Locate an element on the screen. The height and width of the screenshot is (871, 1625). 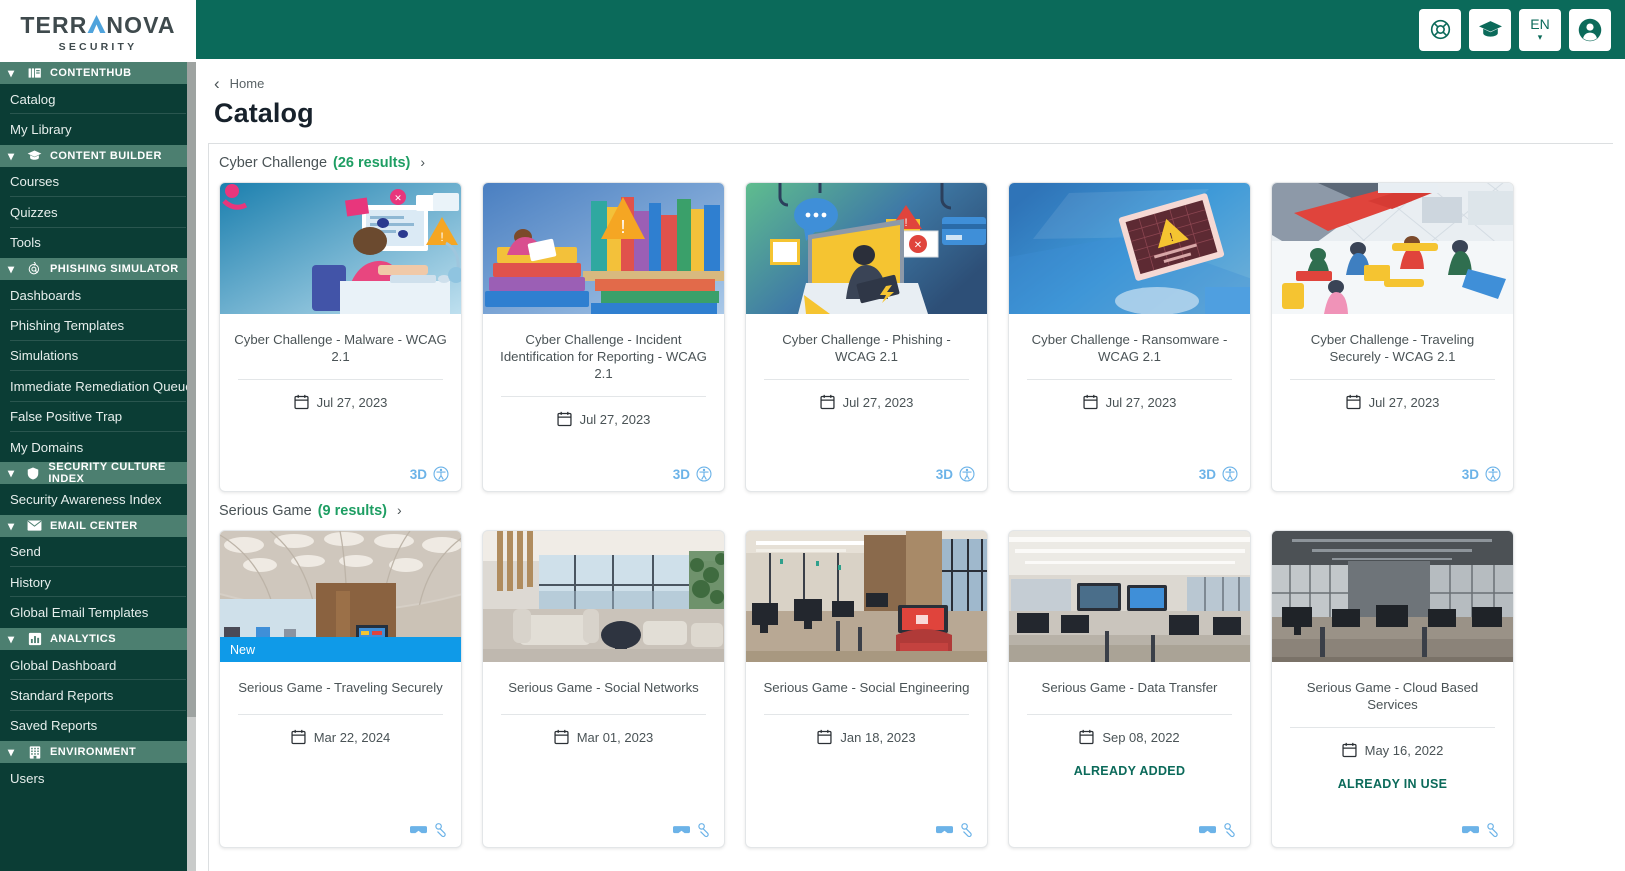
sidebar-item-global-email-templates: Global Email Templates is located at coordinates (98, 612).